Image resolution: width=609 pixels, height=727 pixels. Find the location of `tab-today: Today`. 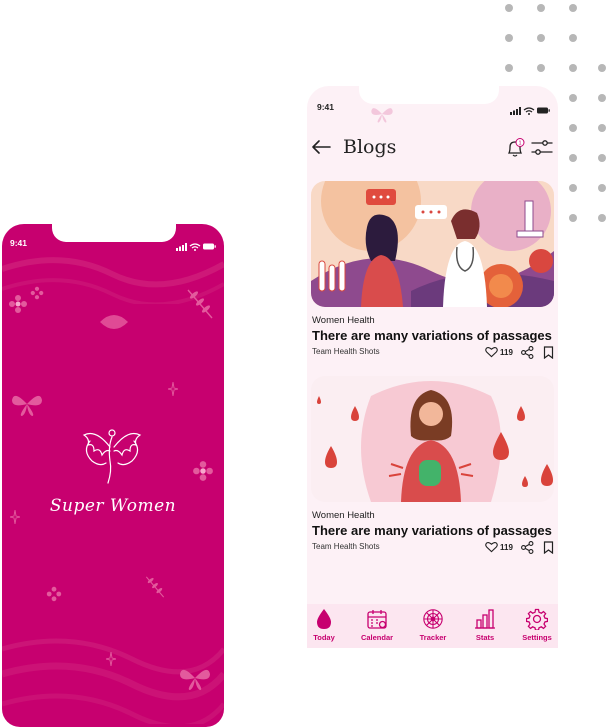

tab-today: Today is located at coordinates (328, 625).